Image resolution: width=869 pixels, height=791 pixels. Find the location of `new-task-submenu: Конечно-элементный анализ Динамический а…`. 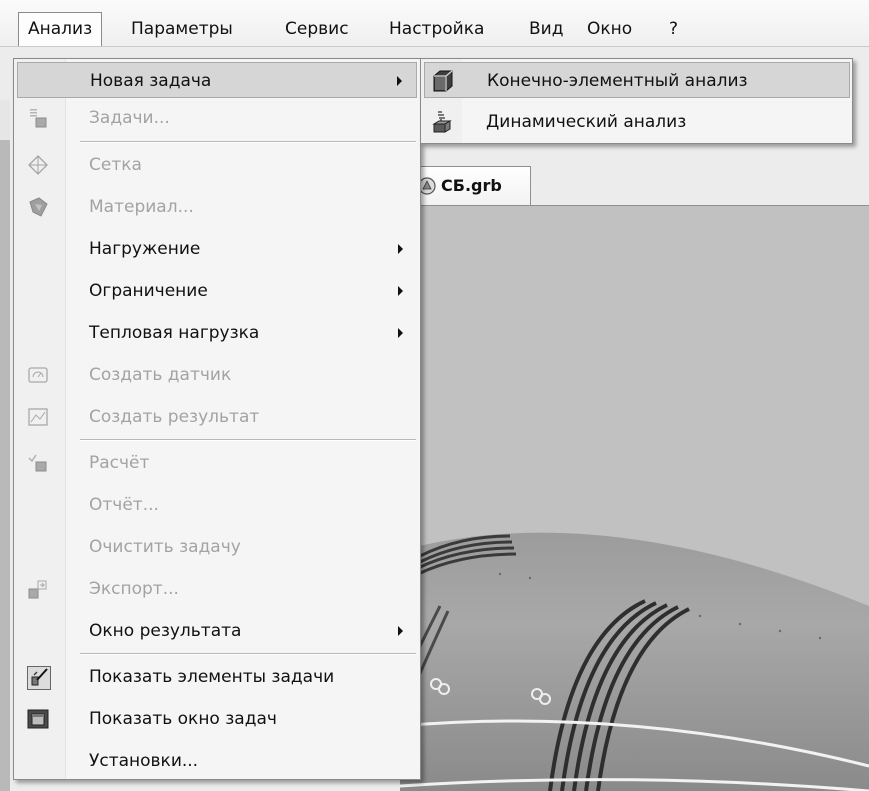

new-task-submenu: Конечно-элементный анализ Динамический а… is located at coordinates (636, 101).